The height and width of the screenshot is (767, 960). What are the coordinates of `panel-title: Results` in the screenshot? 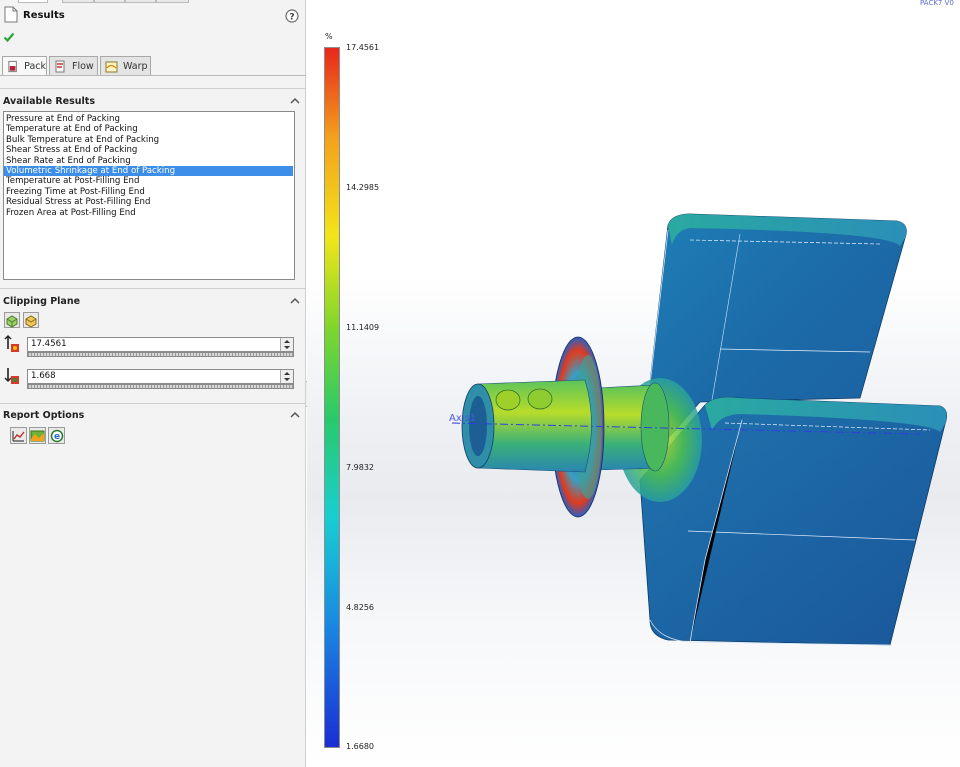 It's located at (44, 15).